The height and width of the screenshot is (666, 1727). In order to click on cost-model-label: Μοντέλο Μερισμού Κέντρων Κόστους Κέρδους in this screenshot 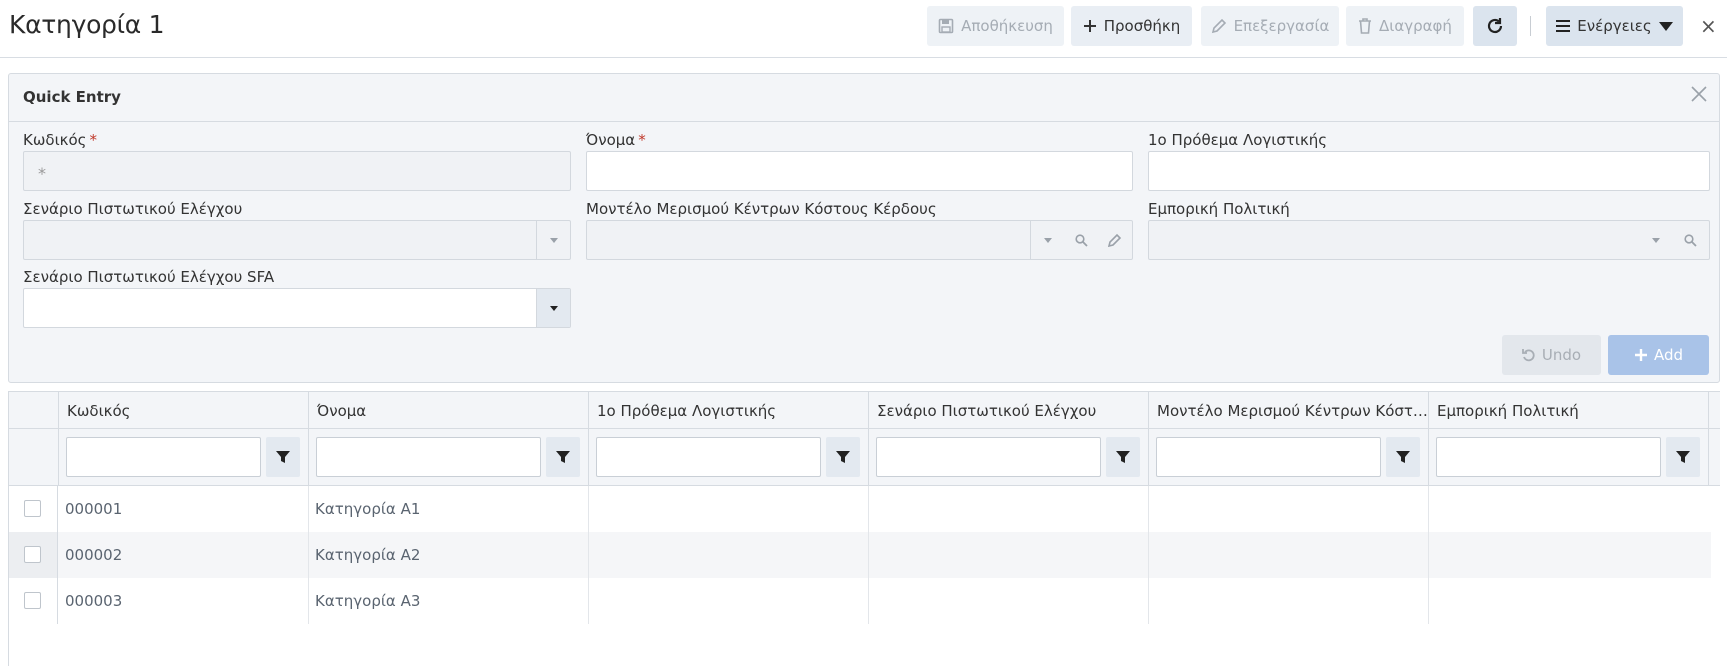, I will do `click(761, 209)`.